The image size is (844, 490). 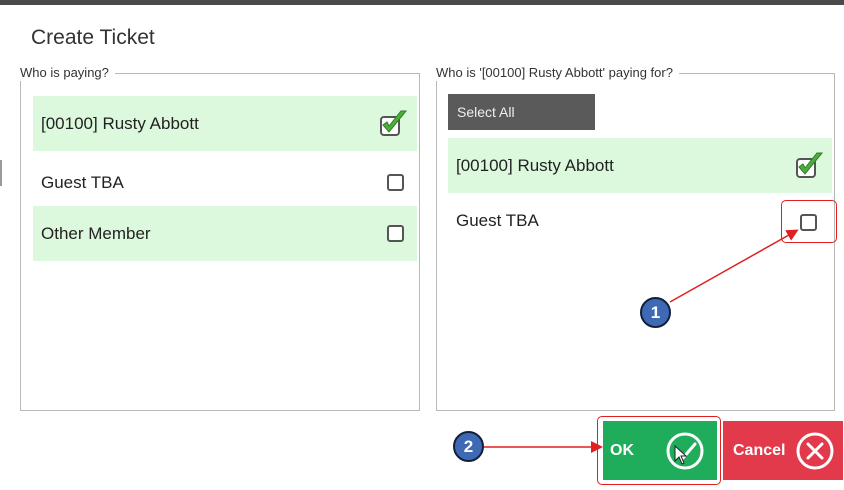 I want to click on window-top-bar, so click(x=422, y=2).